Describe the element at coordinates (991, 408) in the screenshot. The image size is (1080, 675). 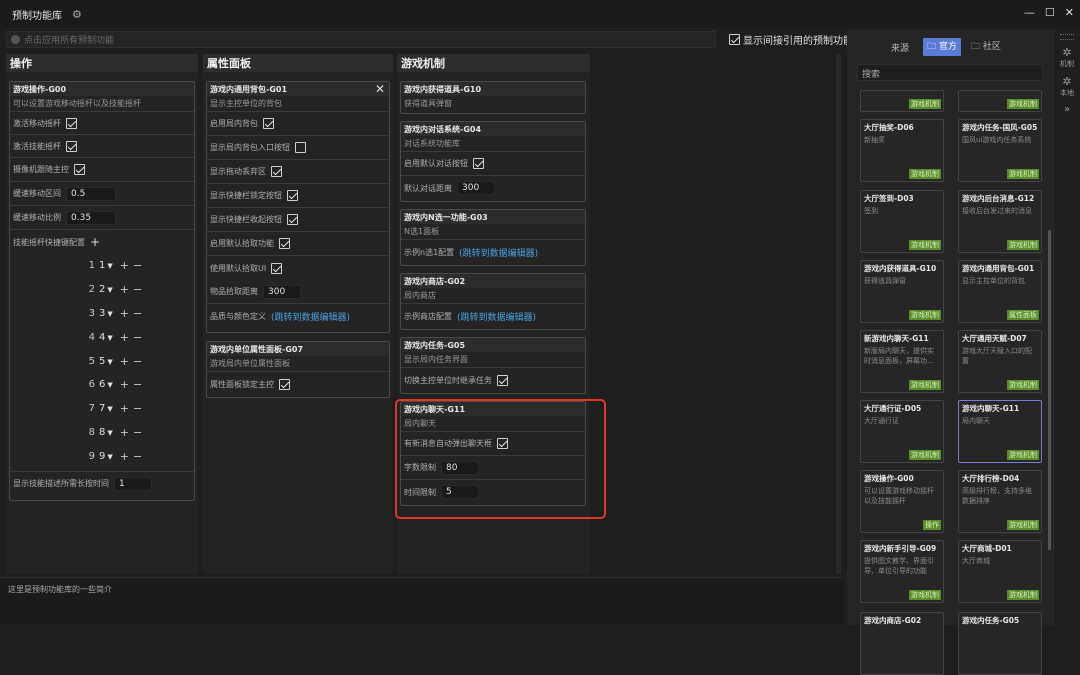
I see `tile-title: 游戏内聊天-G11` at that location.